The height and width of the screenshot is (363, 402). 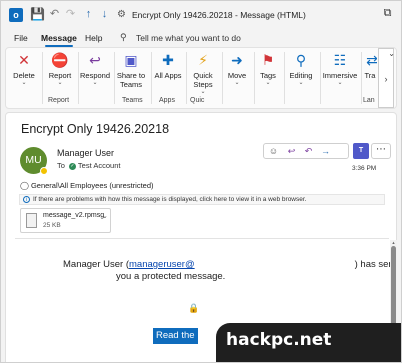 I want to click on header-divider, so click(x=202, y=238).